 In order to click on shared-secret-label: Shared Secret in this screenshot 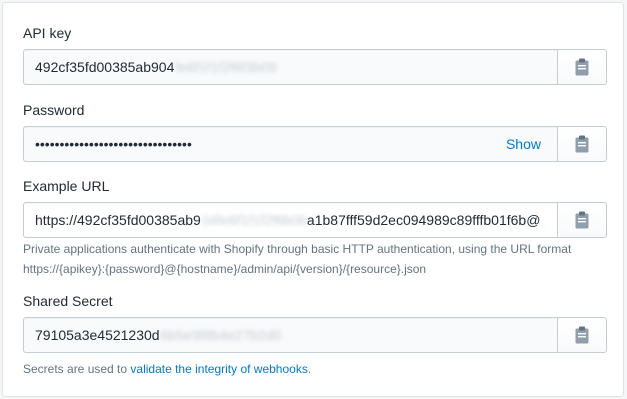, I will do `click(68, 301)`.